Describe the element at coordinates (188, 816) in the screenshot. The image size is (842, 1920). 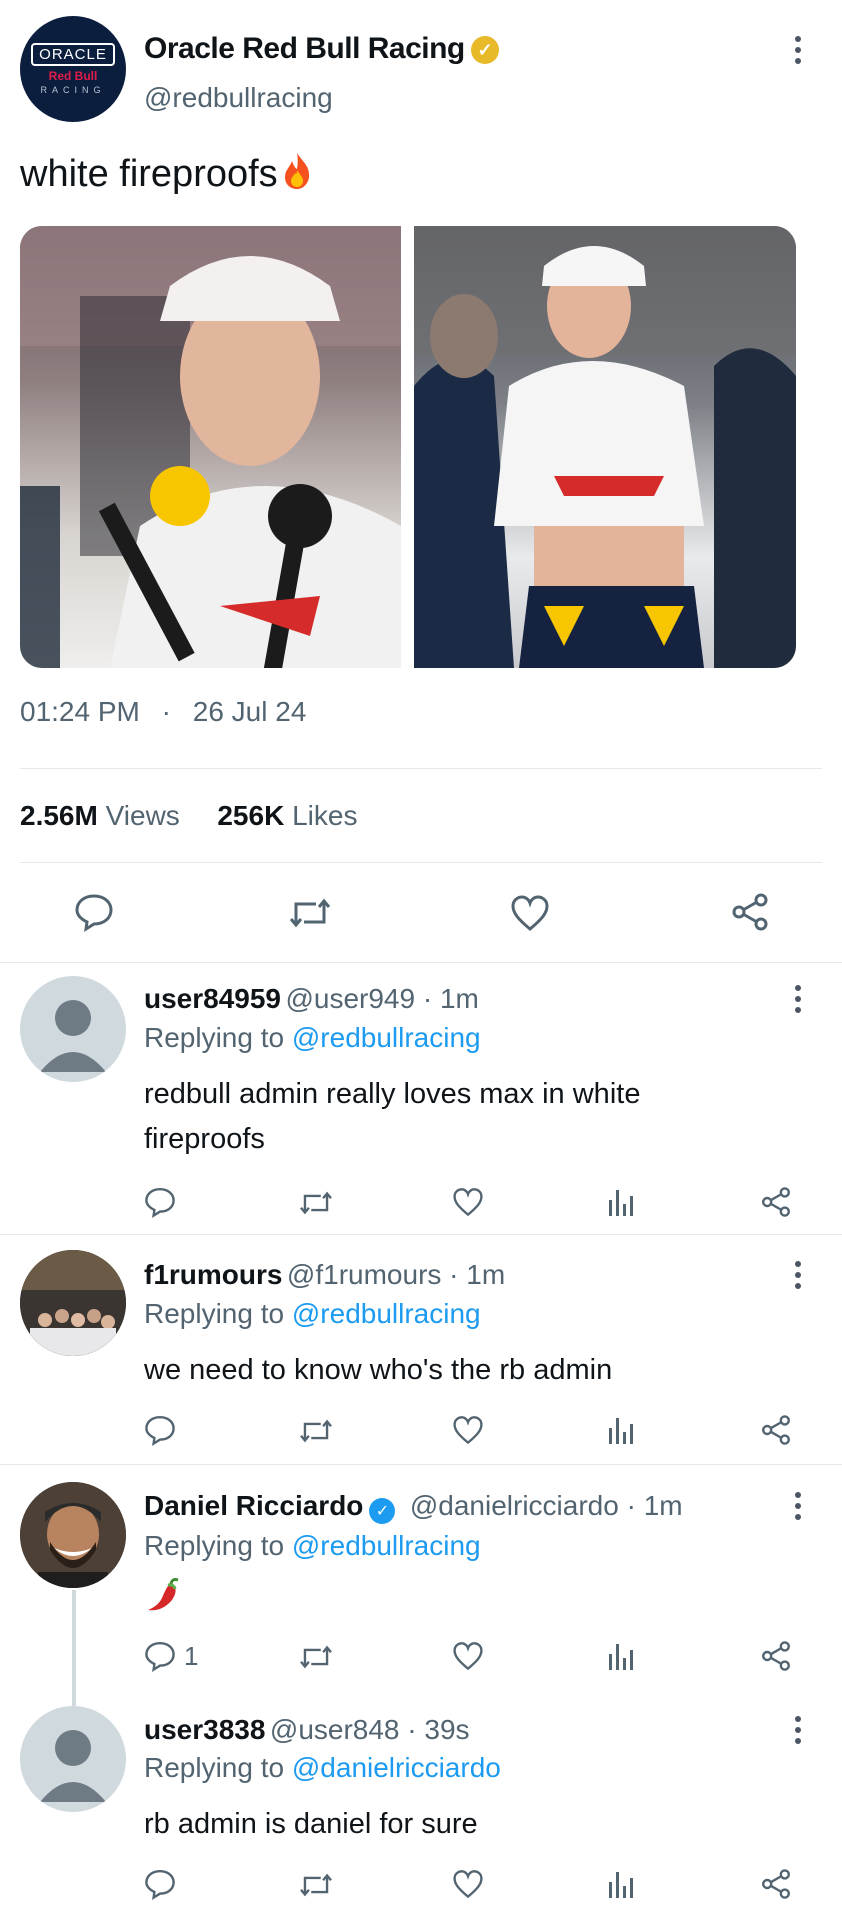
I see `tweet-stats: 2.56M Views 256K Likes` at that location.